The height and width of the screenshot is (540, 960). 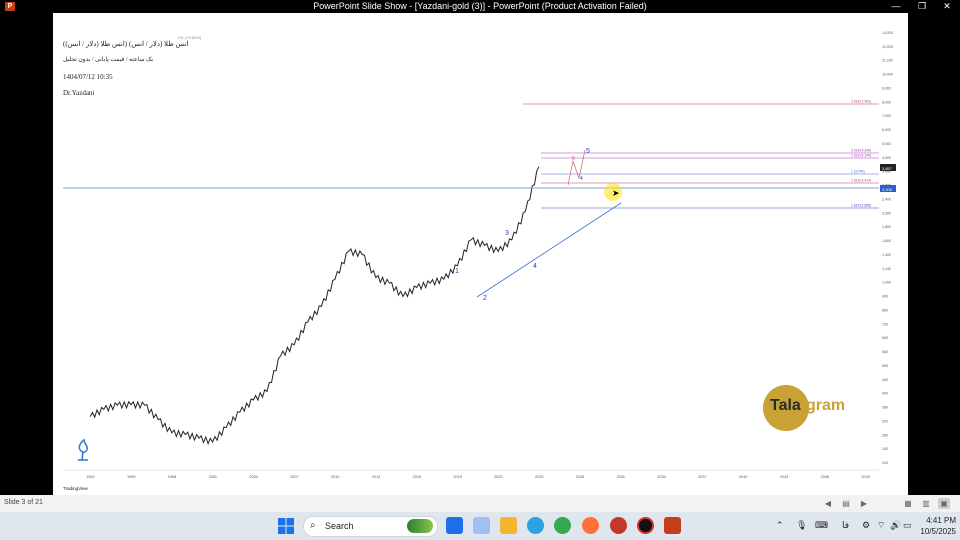 What do you see at coordinates (886, 130) in the screenshot?
I see `y-tick-label: 6,000` at bounding box center [886, 130].